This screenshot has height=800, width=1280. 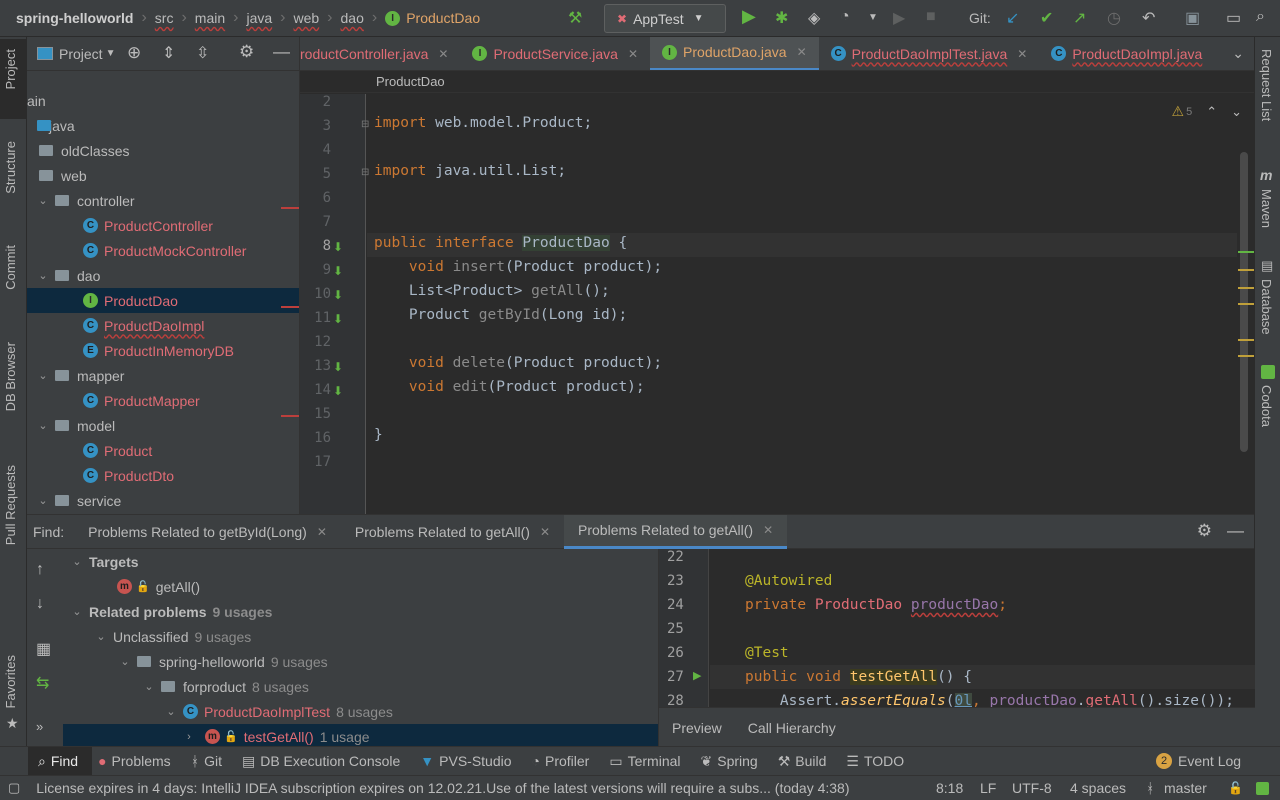 I want to click on code-line-9: void insert(Product product);, so click(x=518, y=267).